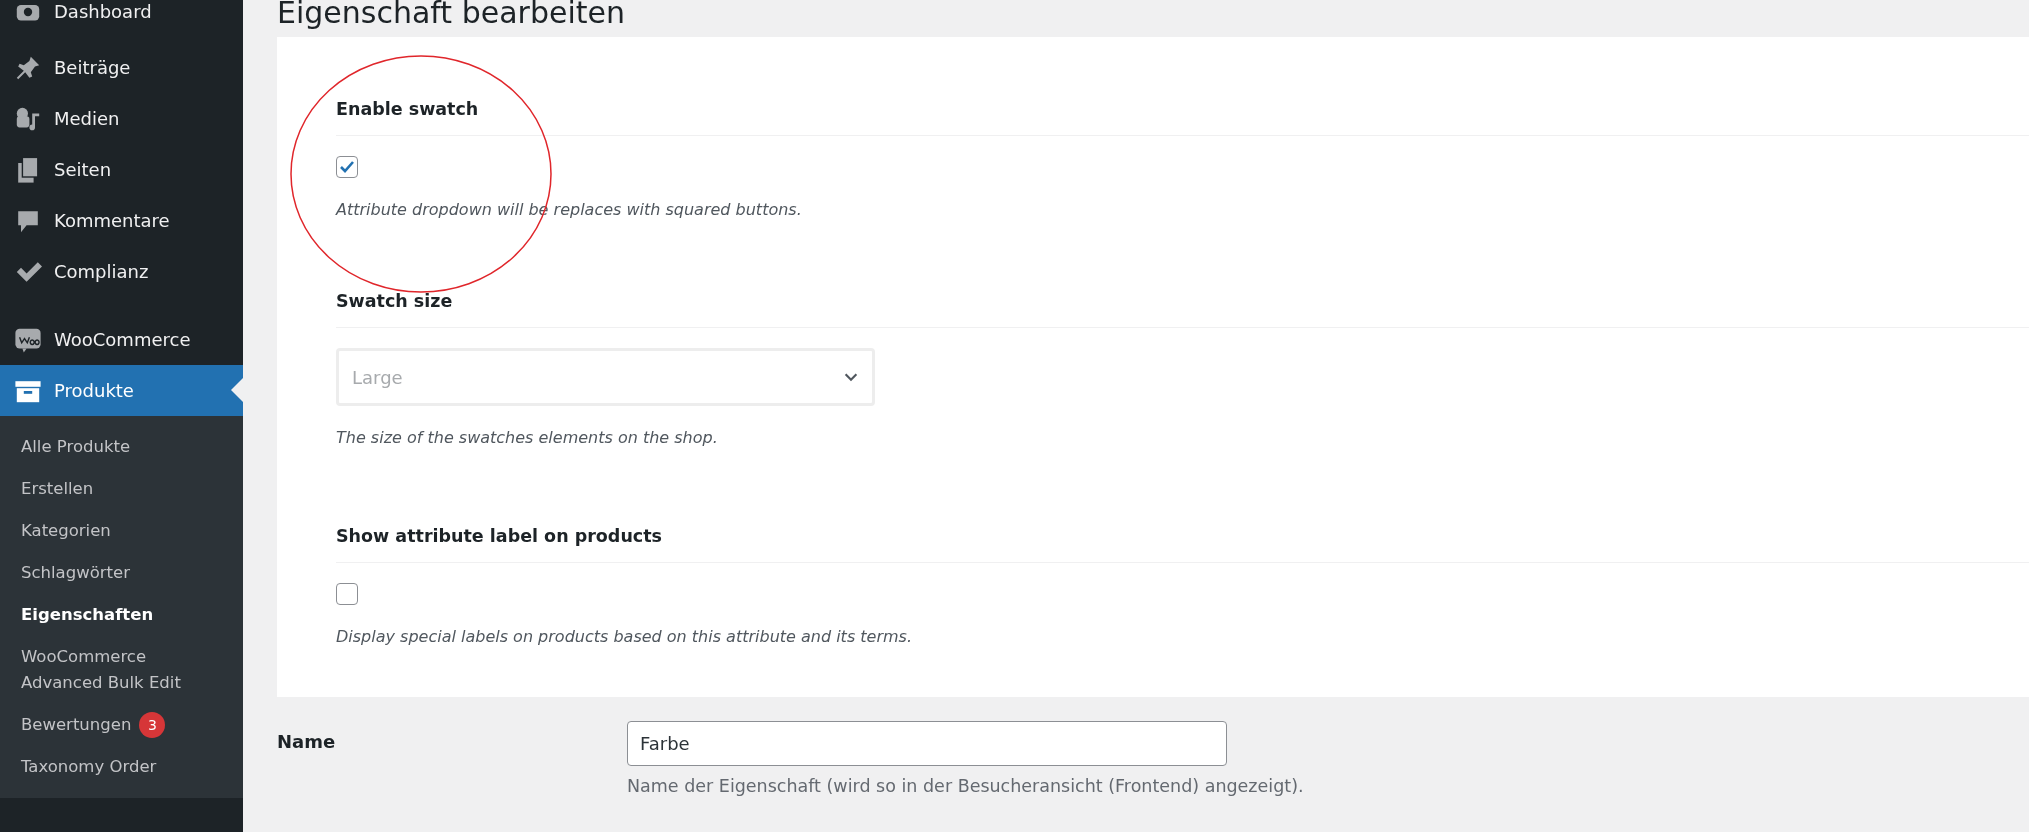 This screenshot has height=832, width=2029. I want to click on field-label: Name, so click(307, 742).